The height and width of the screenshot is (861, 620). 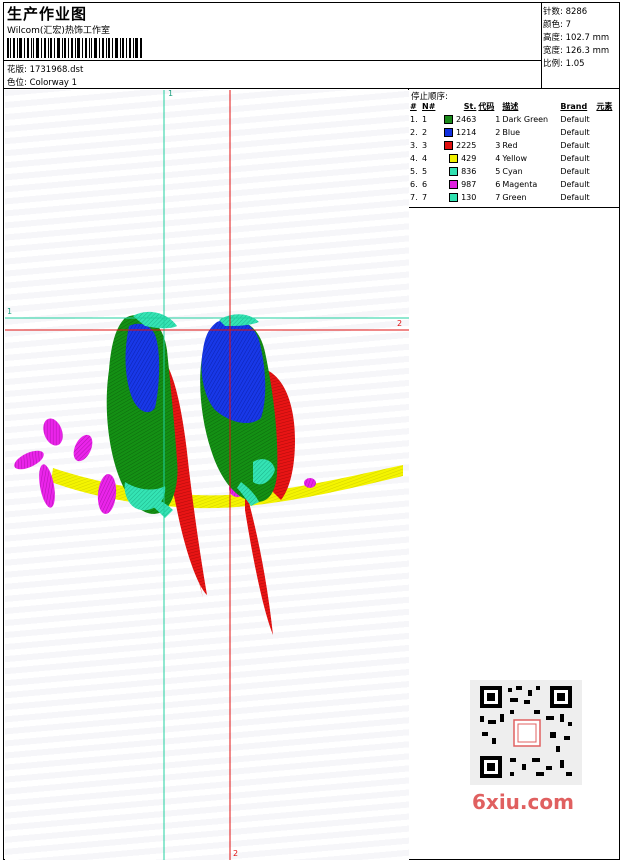 I want to click on stat-height: 高度: 102.7 mm, so click(x=576, y=37).